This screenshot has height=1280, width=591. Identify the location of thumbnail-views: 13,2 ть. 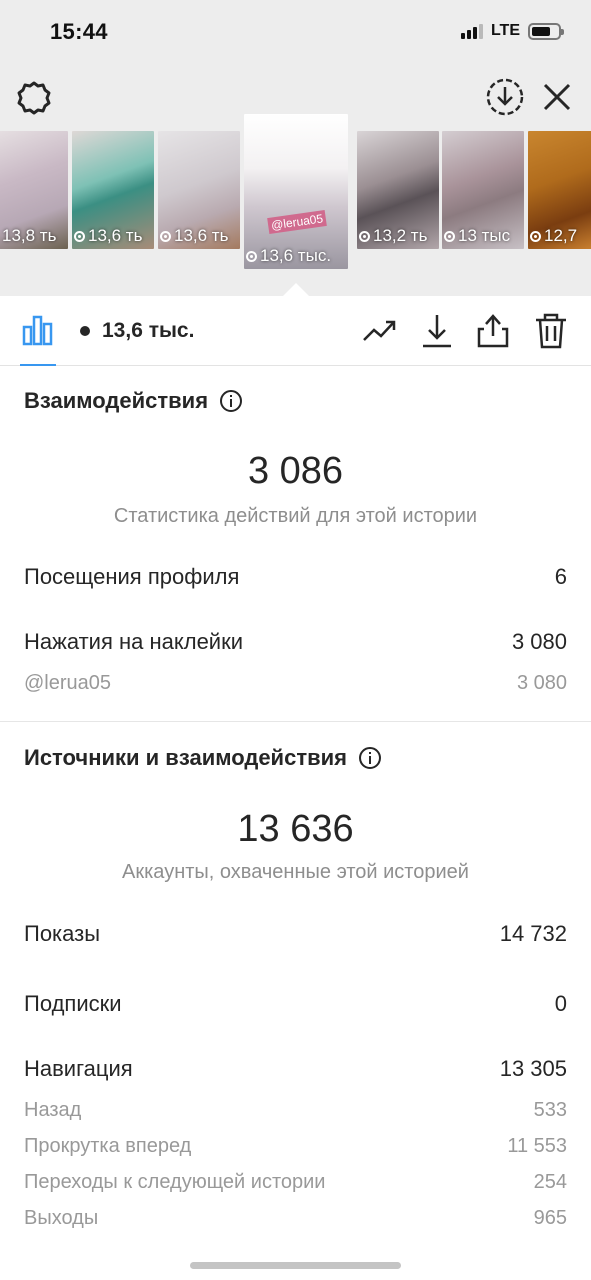
(398, 236).